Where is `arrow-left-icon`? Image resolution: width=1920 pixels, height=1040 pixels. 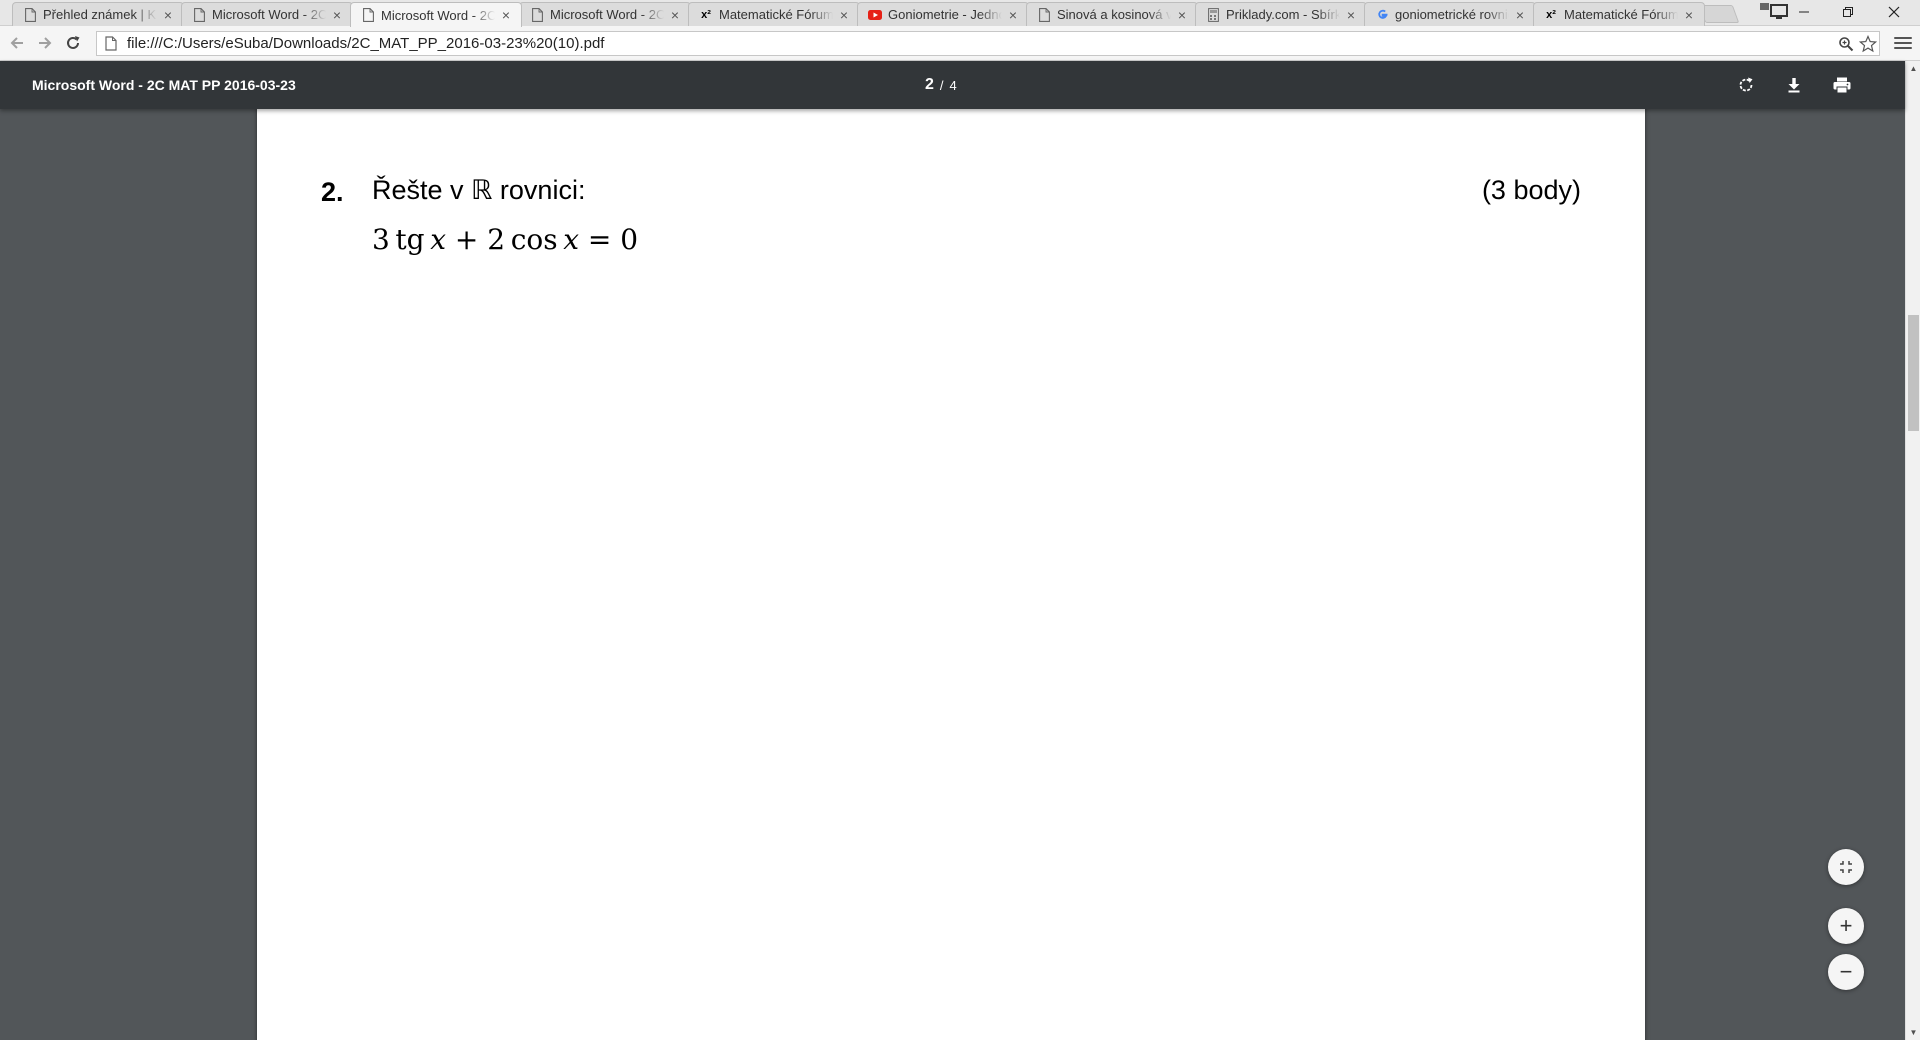
arrow-left-icon is located at coordinates (16, 43).